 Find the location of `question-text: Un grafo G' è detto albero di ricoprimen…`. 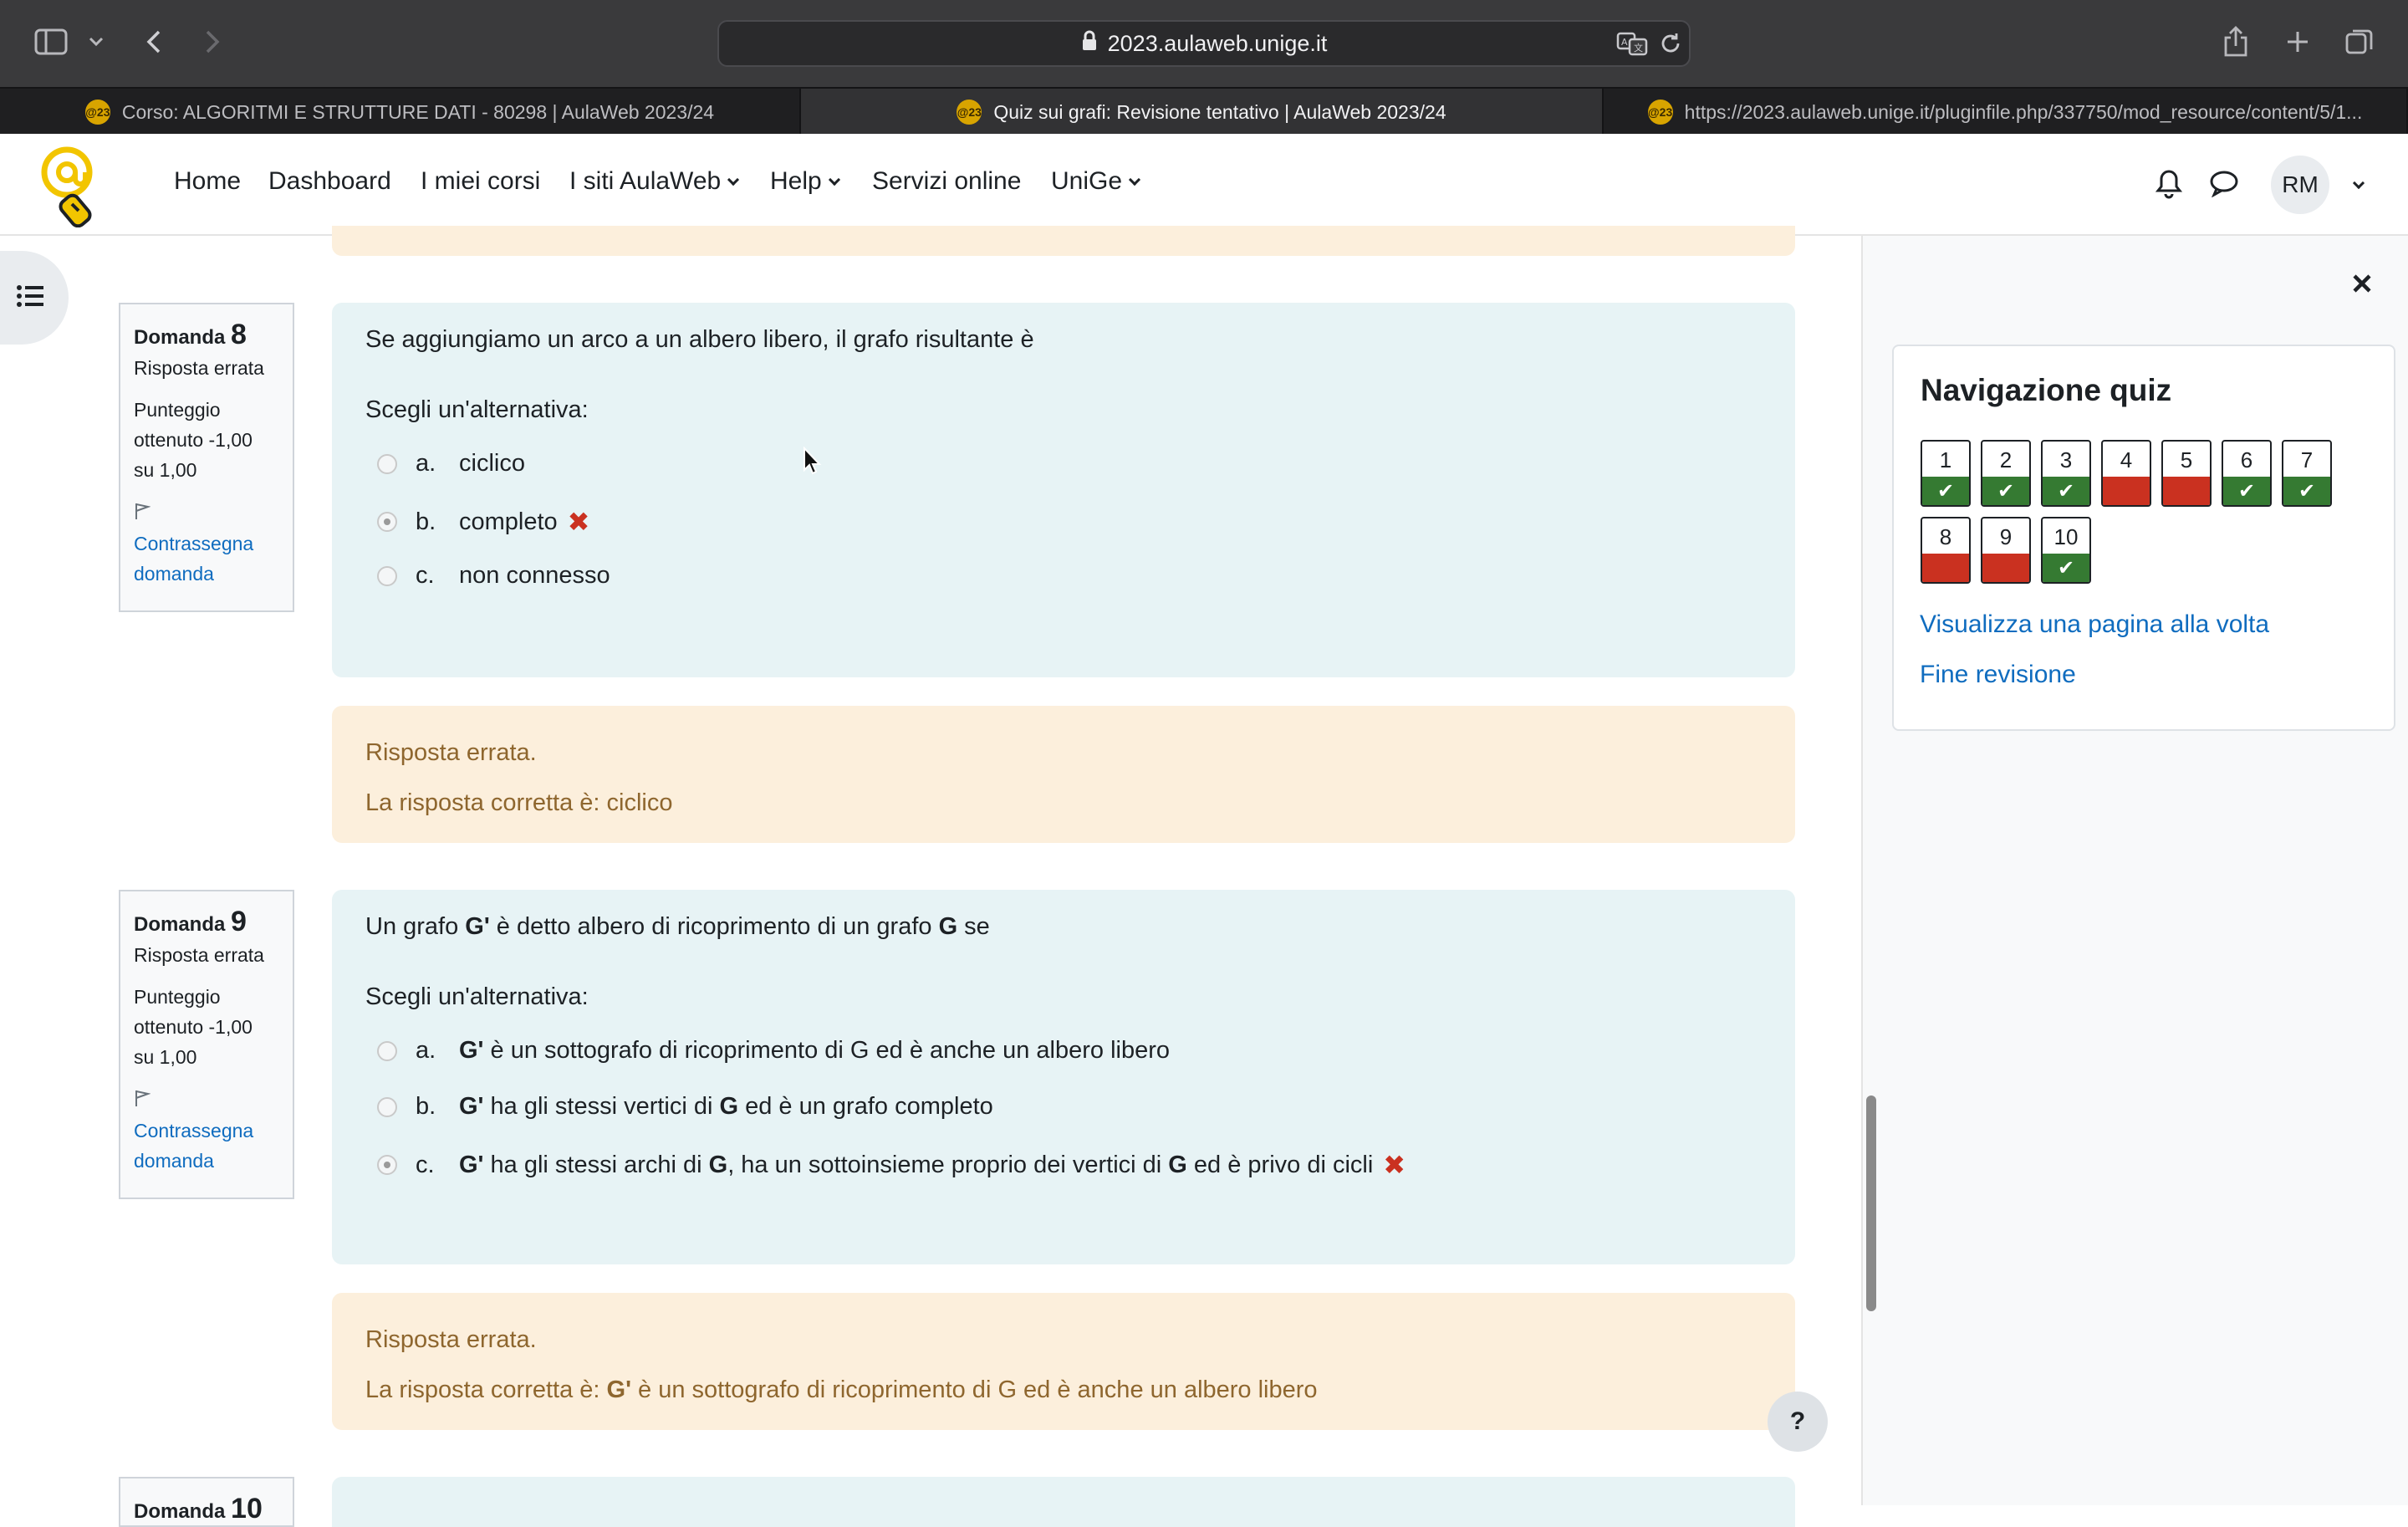

question-text: Un grafo G' è detto albero di ricoprimen… is located at coordinates (678, 926).